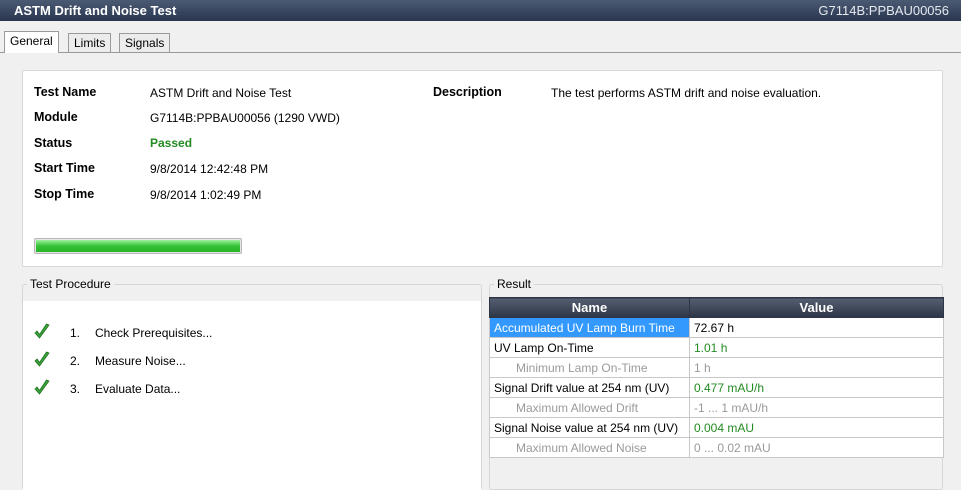 The height and width of the screenshot is (503, 961). I want to click on result-name-cell: Maximum Allowed Noise, so click(589, 447).